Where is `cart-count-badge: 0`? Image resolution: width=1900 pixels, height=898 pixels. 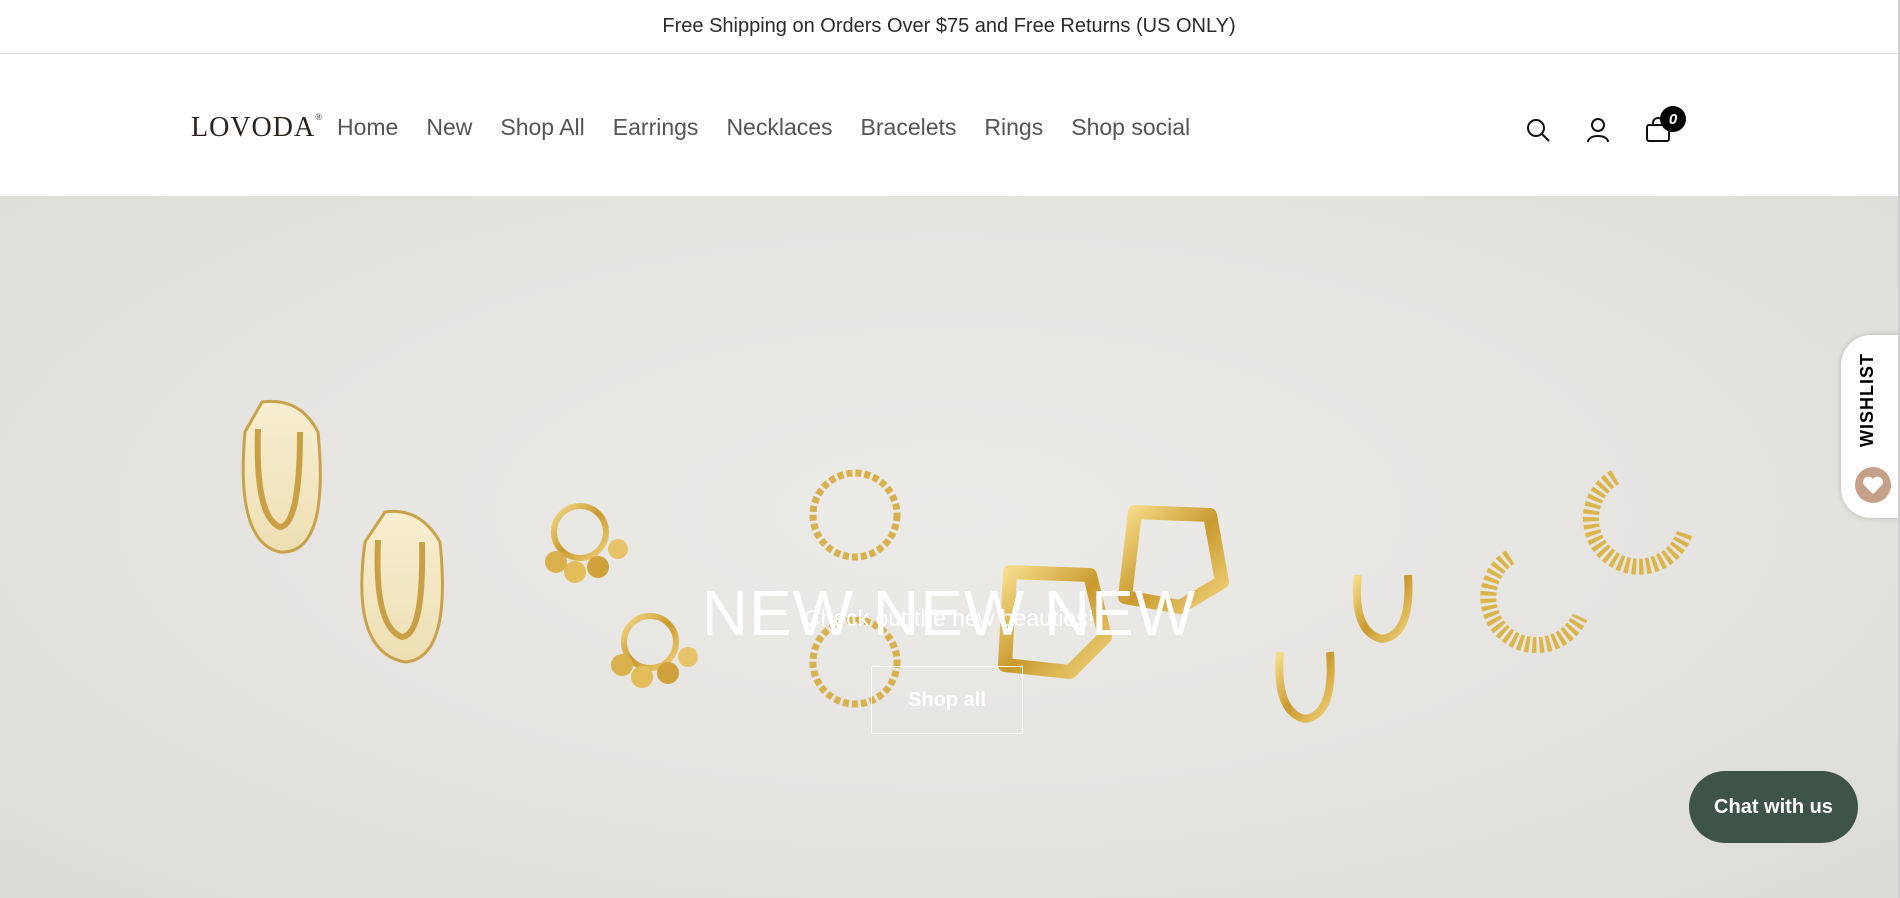 cart-count-badge: 0 is located at coordinates (1673, 119).